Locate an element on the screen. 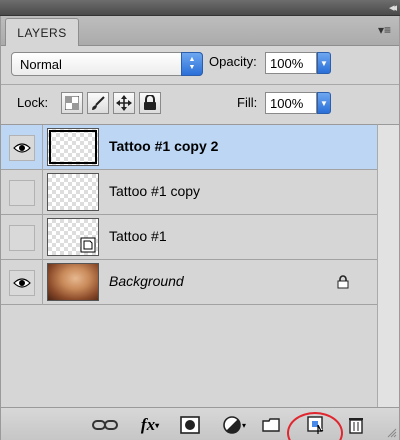 The height and width of the screenshot is (440, 400). fx-label: fx is located at coordinates (148, 424).